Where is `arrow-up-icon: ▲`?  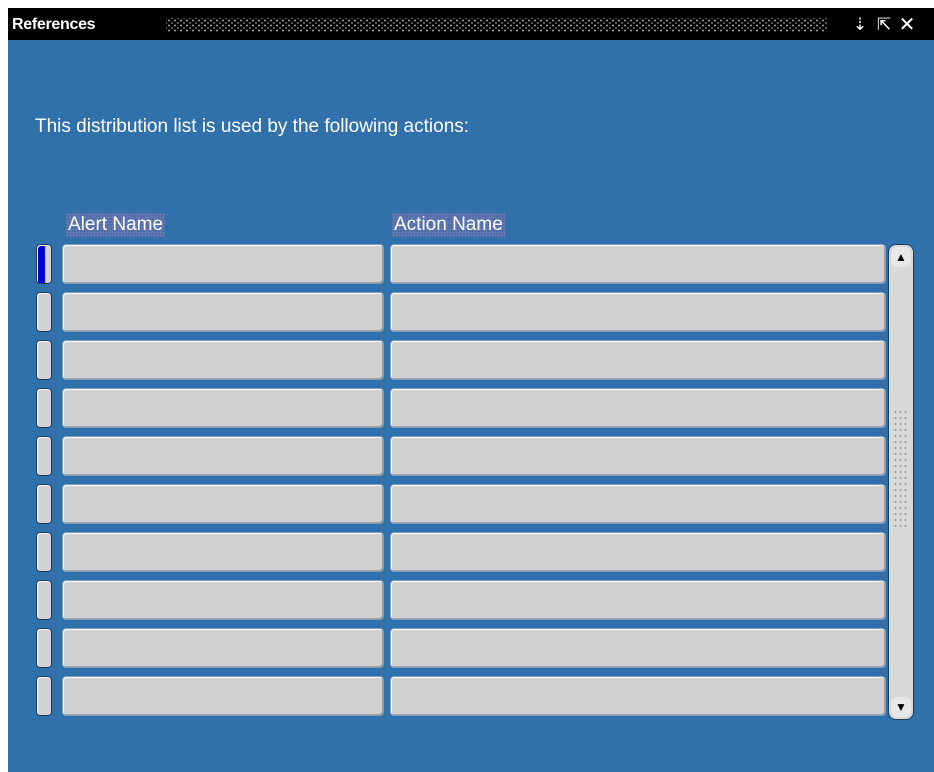 arrow-up-icon: ▲ is located at coordinates (901, 257).